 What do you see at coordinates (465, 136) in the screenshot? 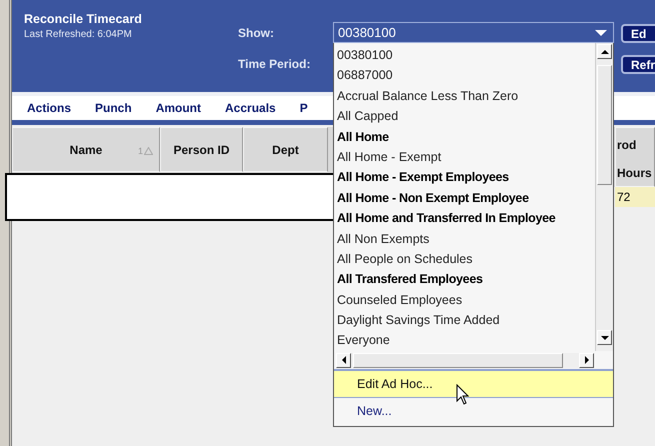
I see `dropdown-option: All Home` at bounding box center [465, 136].